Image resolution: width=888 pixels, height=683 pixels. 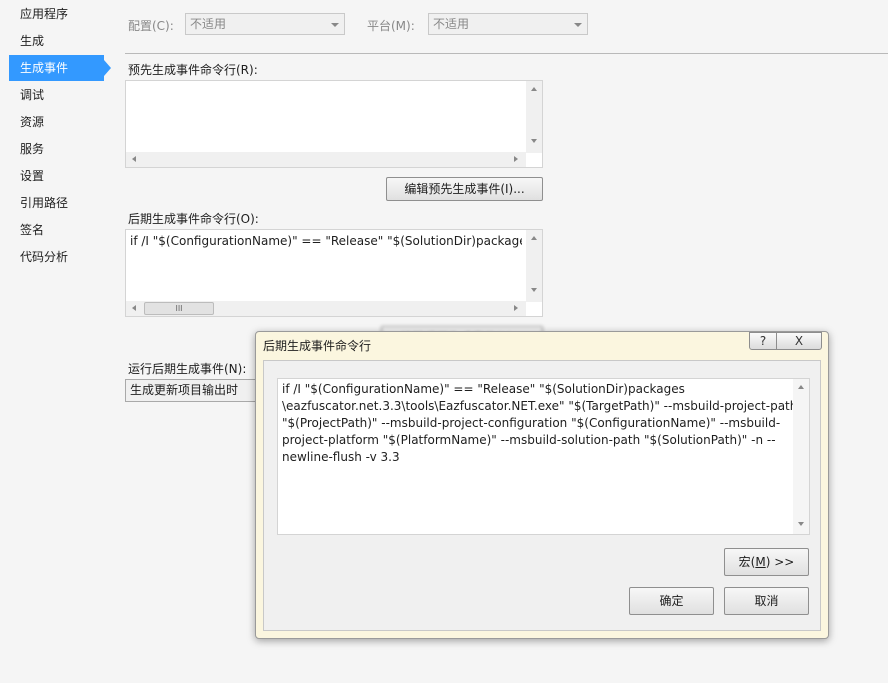 I want to click on run-postbuild-value: 生成更新项目输出时, so click(x=184, y=390).